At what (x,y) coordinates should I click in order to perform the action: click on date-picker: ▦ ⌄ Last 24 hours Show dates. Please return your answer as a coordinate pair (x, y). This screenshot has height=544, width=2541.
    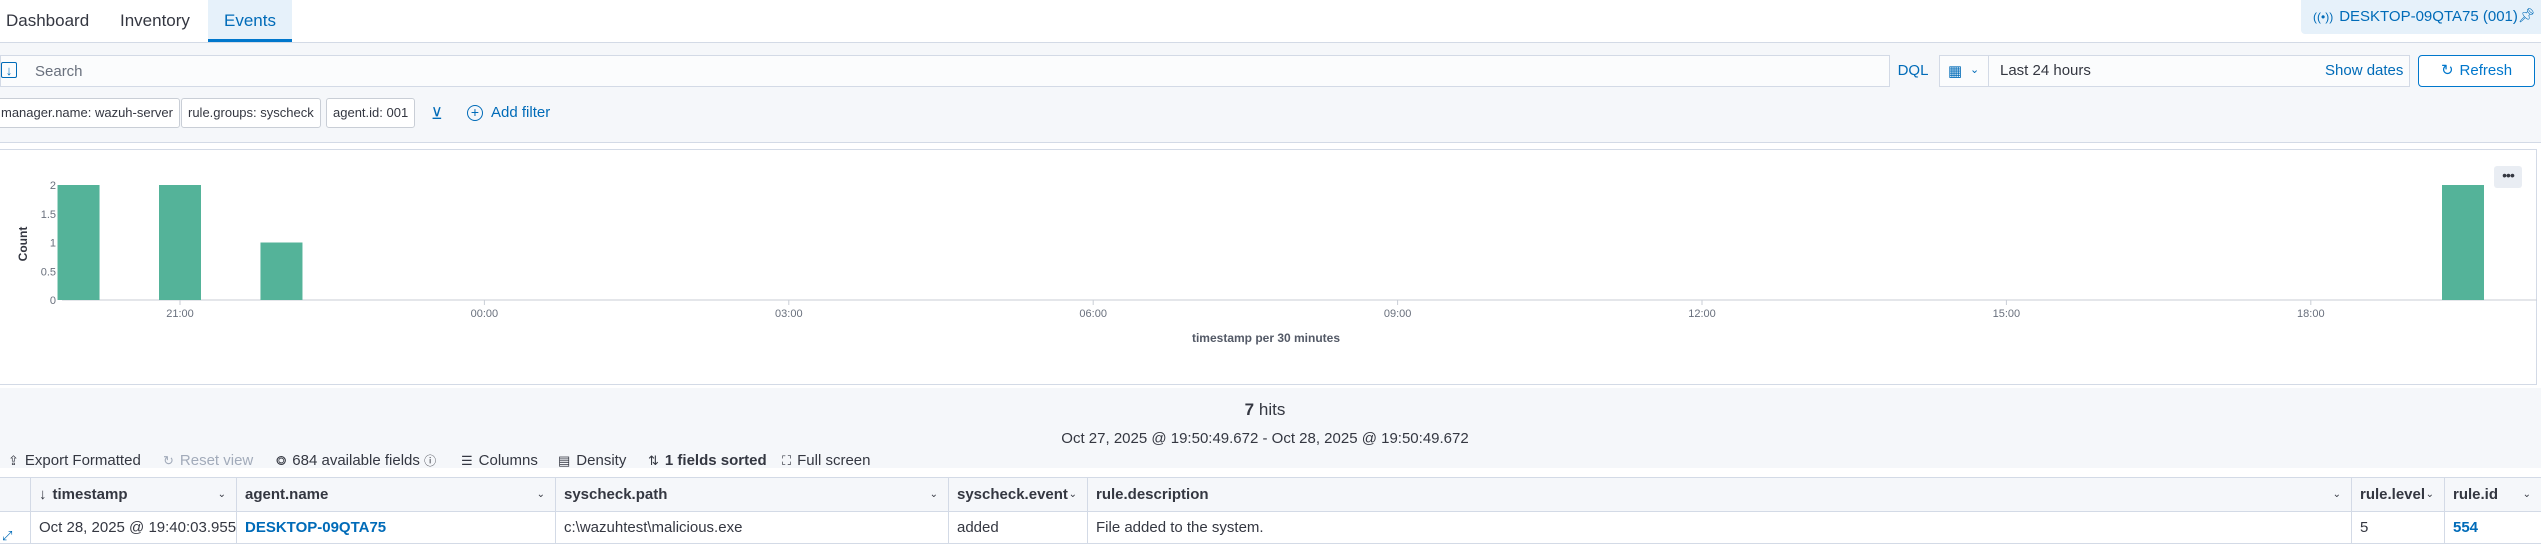
    Looking at the image, I should click on (2174, 71).